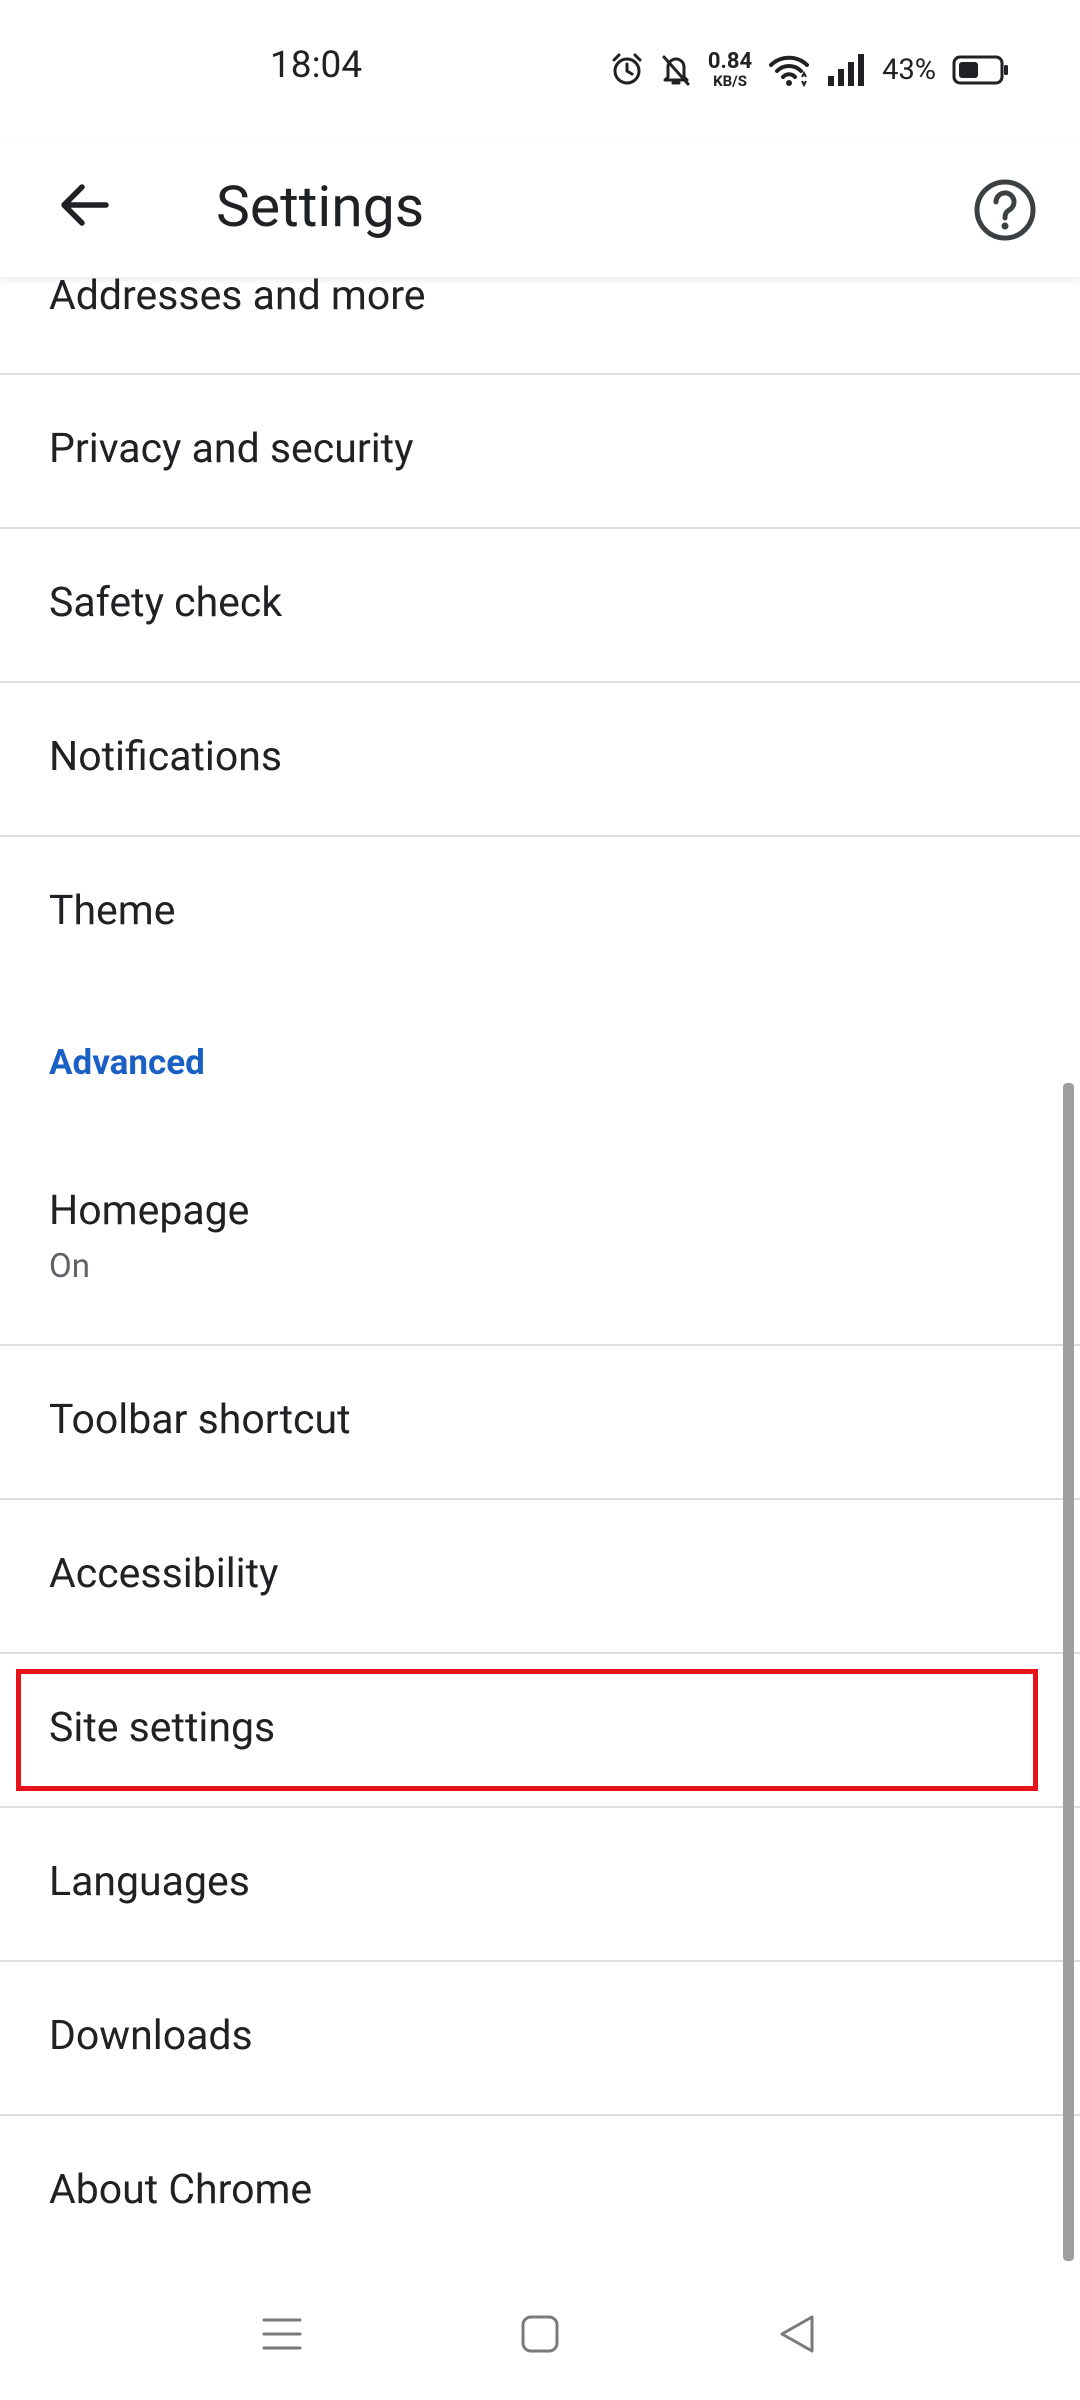  What do you see at coordinates (164, 1574) in the screenshot?
I see `setting-item-label: Accessibility` at bounding box center [164, 1574].